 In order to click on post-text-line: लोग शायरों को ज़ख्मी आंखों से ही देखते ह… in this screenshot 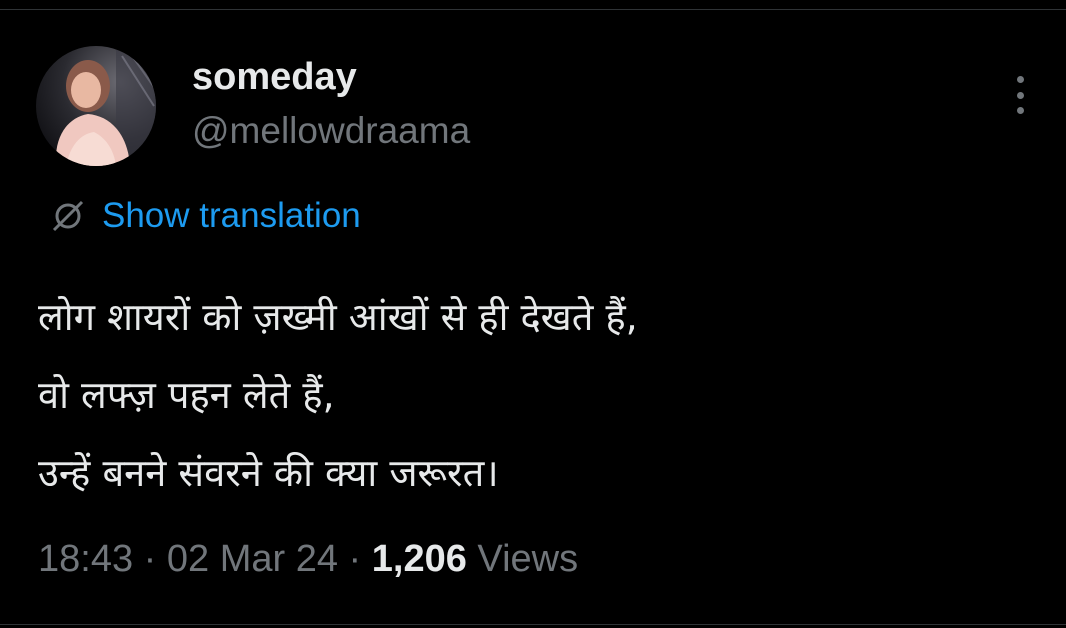, I will do `click(338, 317)`.